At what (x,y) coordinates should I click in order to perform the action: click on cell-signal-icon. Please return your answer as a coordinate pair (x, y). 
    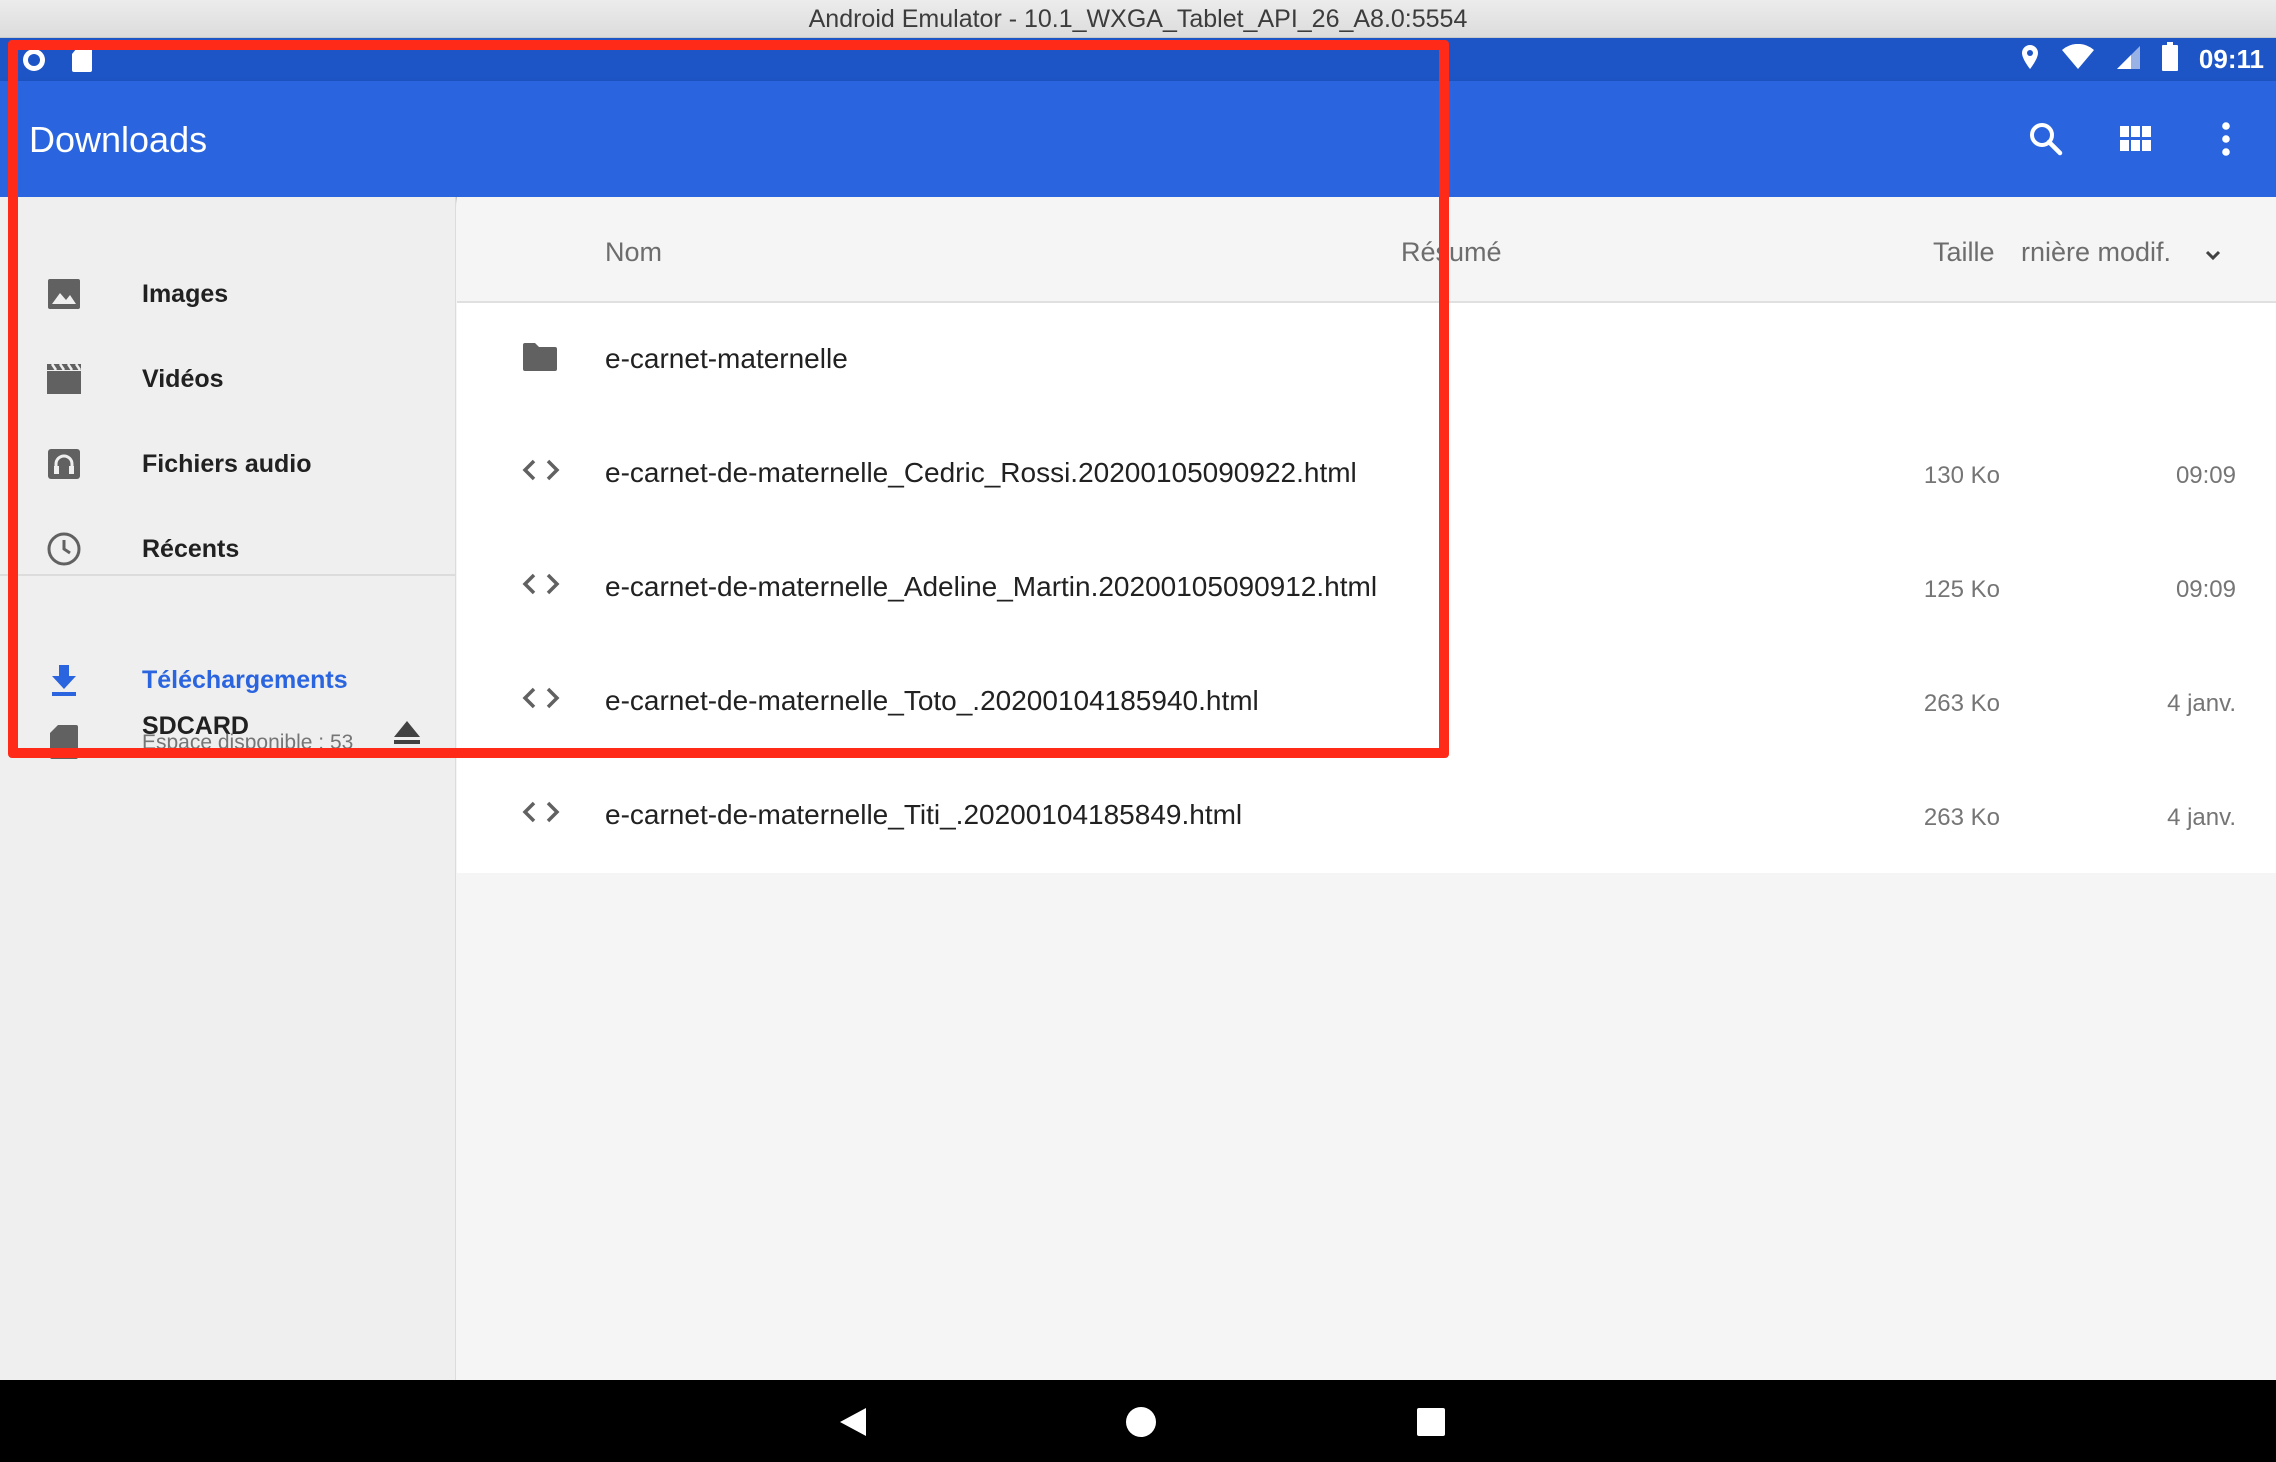
    Looking at the image, I should click on (2128, 59).